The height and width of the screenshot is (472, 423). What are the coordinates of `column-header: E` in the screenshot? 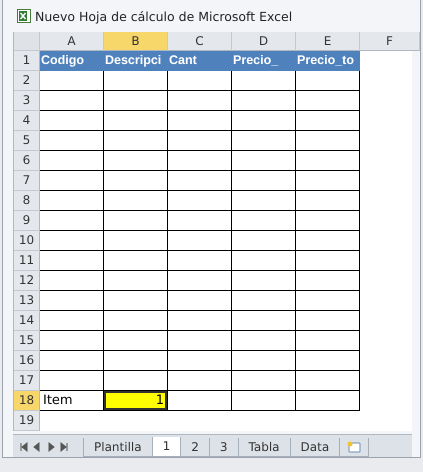 It's located at (328, 41).